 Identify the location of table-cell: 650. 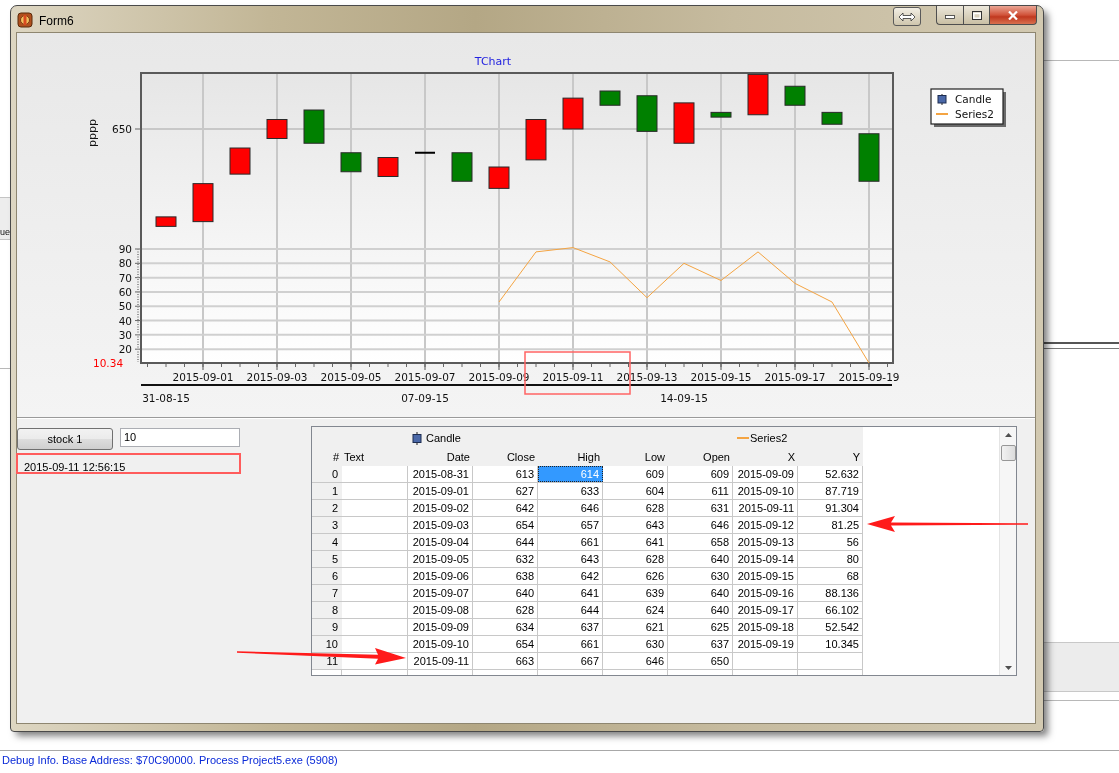
(700, 661).